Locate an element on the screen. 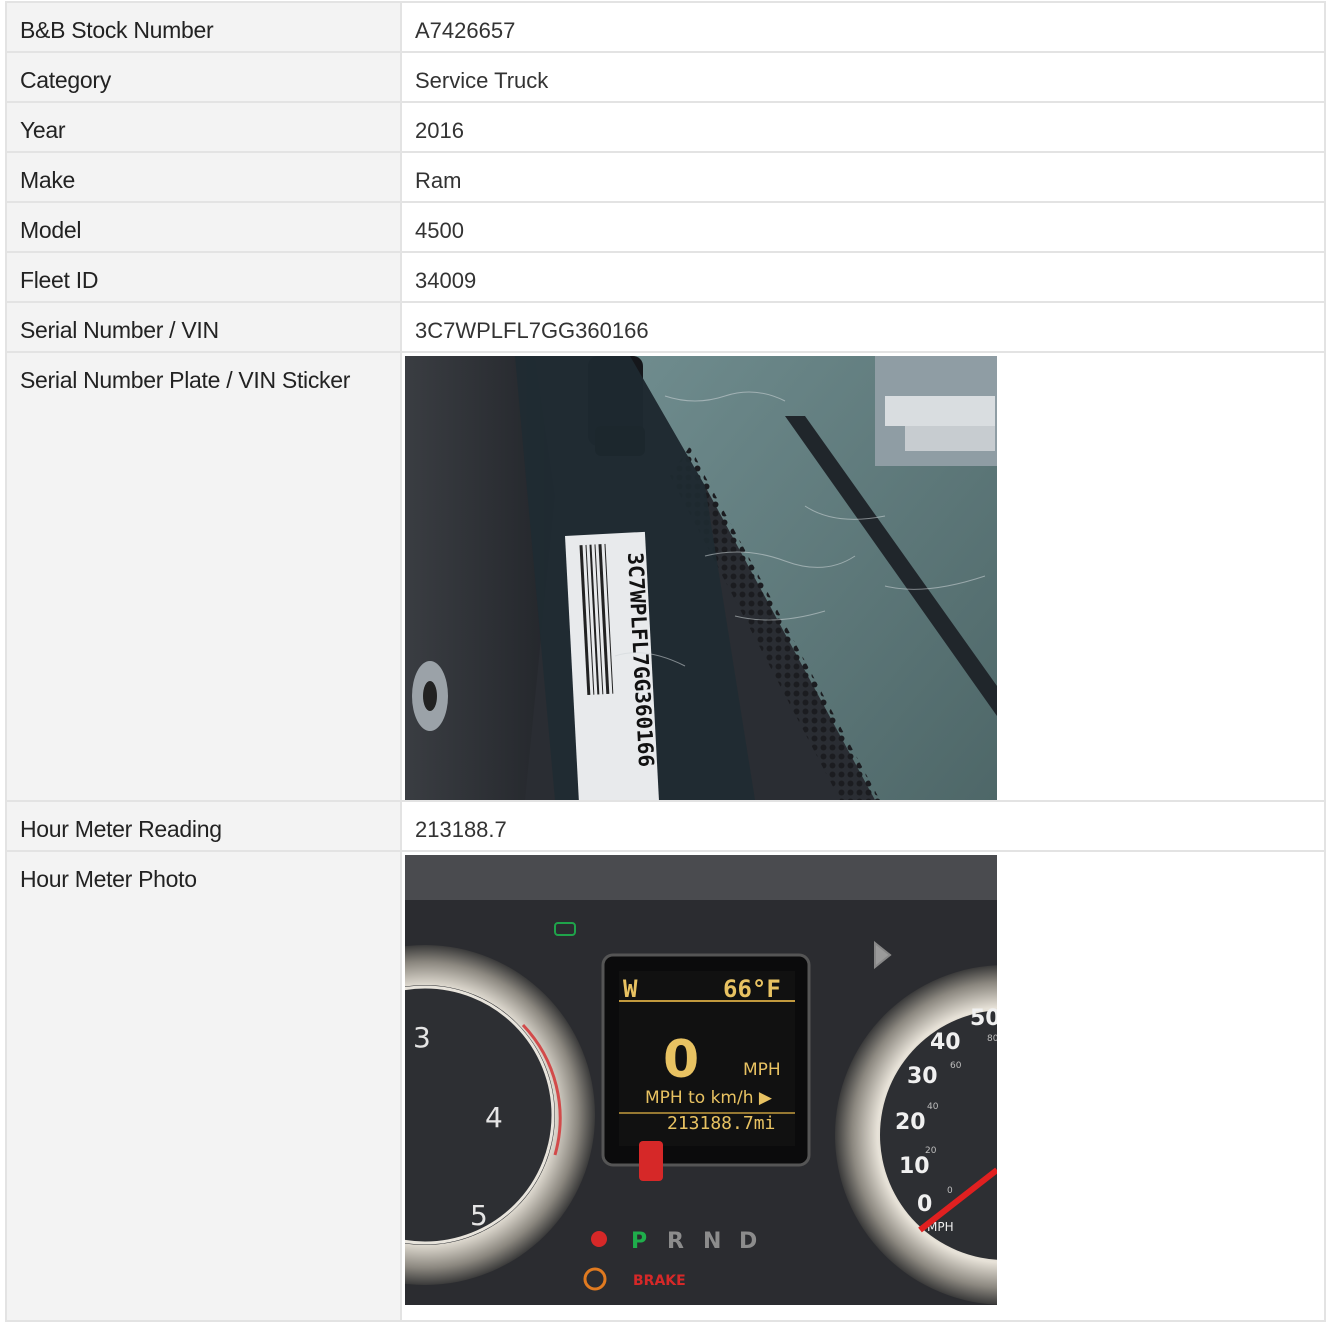  row-label: Serial Number / VIN is located at coordinates (203, 327).